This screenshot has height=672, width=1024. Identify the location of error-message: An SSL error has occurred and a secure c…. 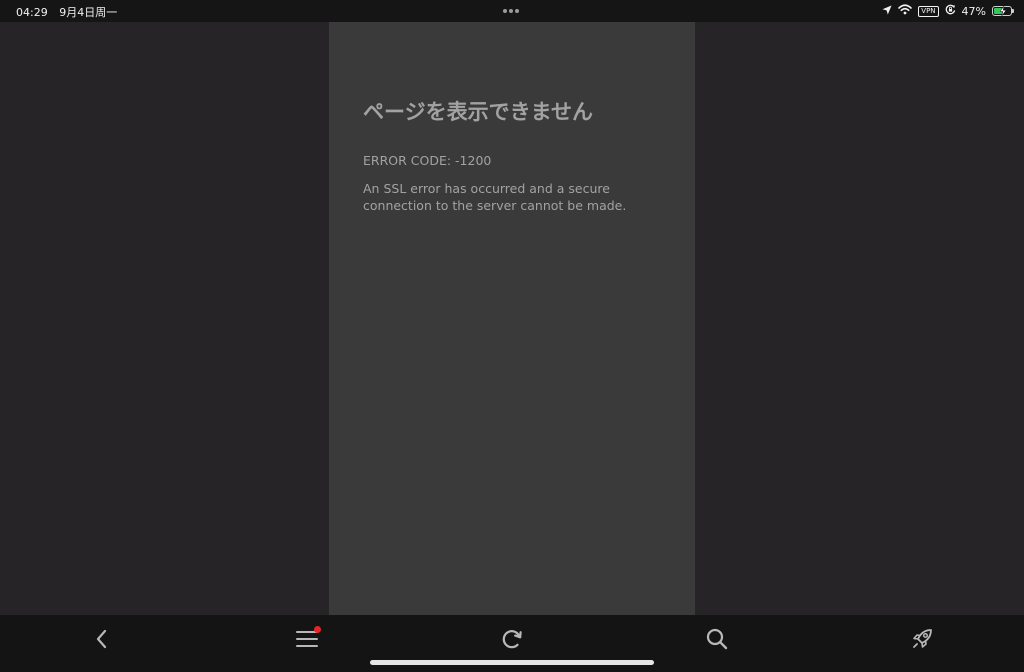
(495, 197).